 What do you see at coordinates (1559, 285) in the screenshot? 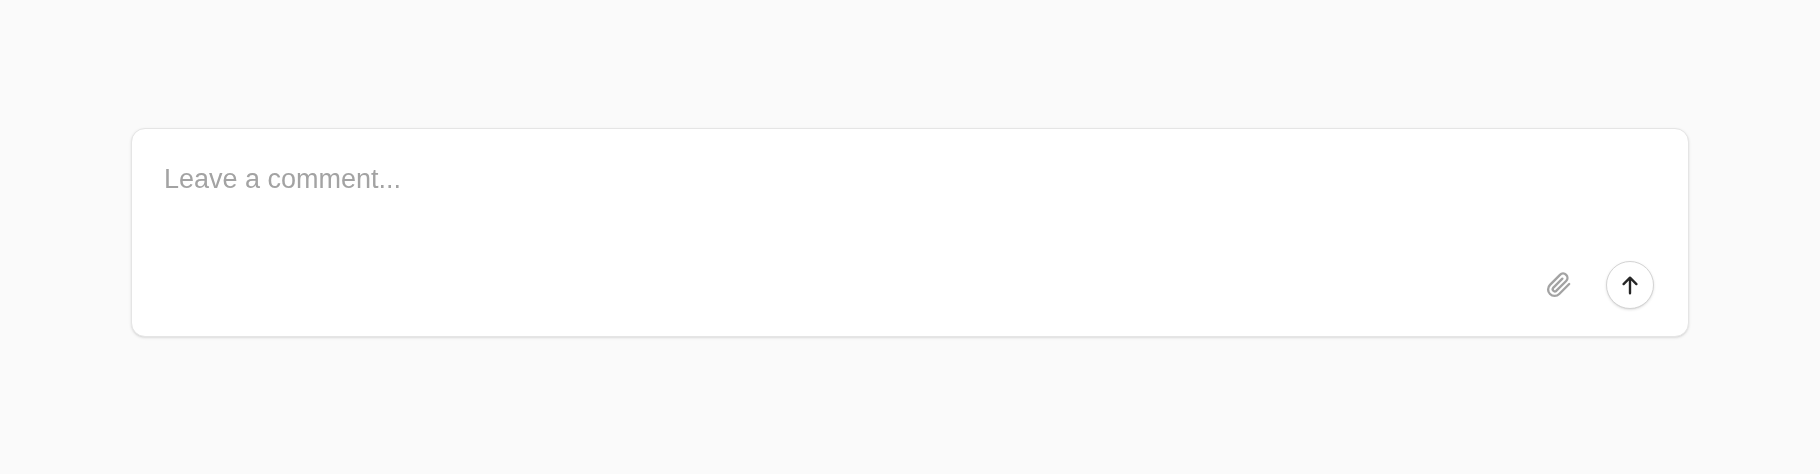
I see `paperclip-icon` at bounding box center [1559, 285].